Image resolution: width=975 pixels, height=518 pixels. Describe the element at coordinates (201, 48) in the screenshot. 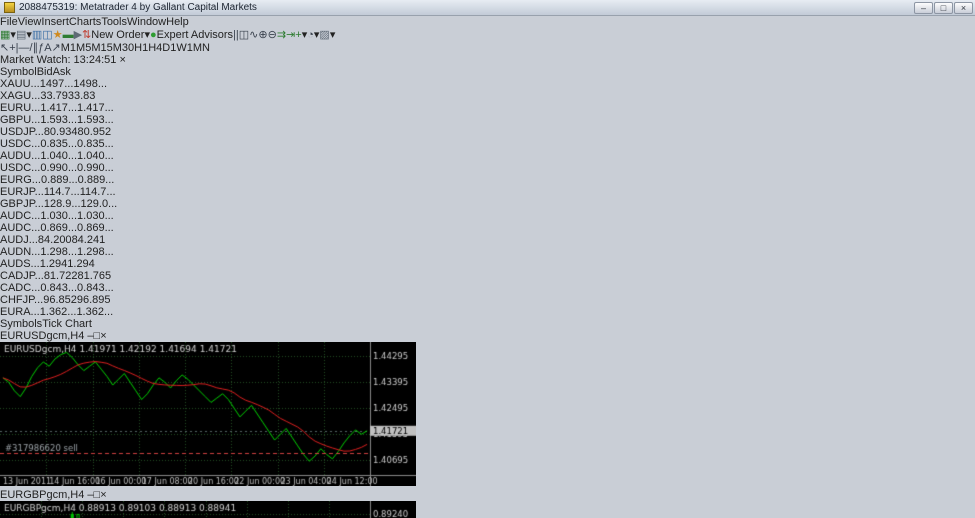

I see `timeframe-mn-button: MN` at that location.